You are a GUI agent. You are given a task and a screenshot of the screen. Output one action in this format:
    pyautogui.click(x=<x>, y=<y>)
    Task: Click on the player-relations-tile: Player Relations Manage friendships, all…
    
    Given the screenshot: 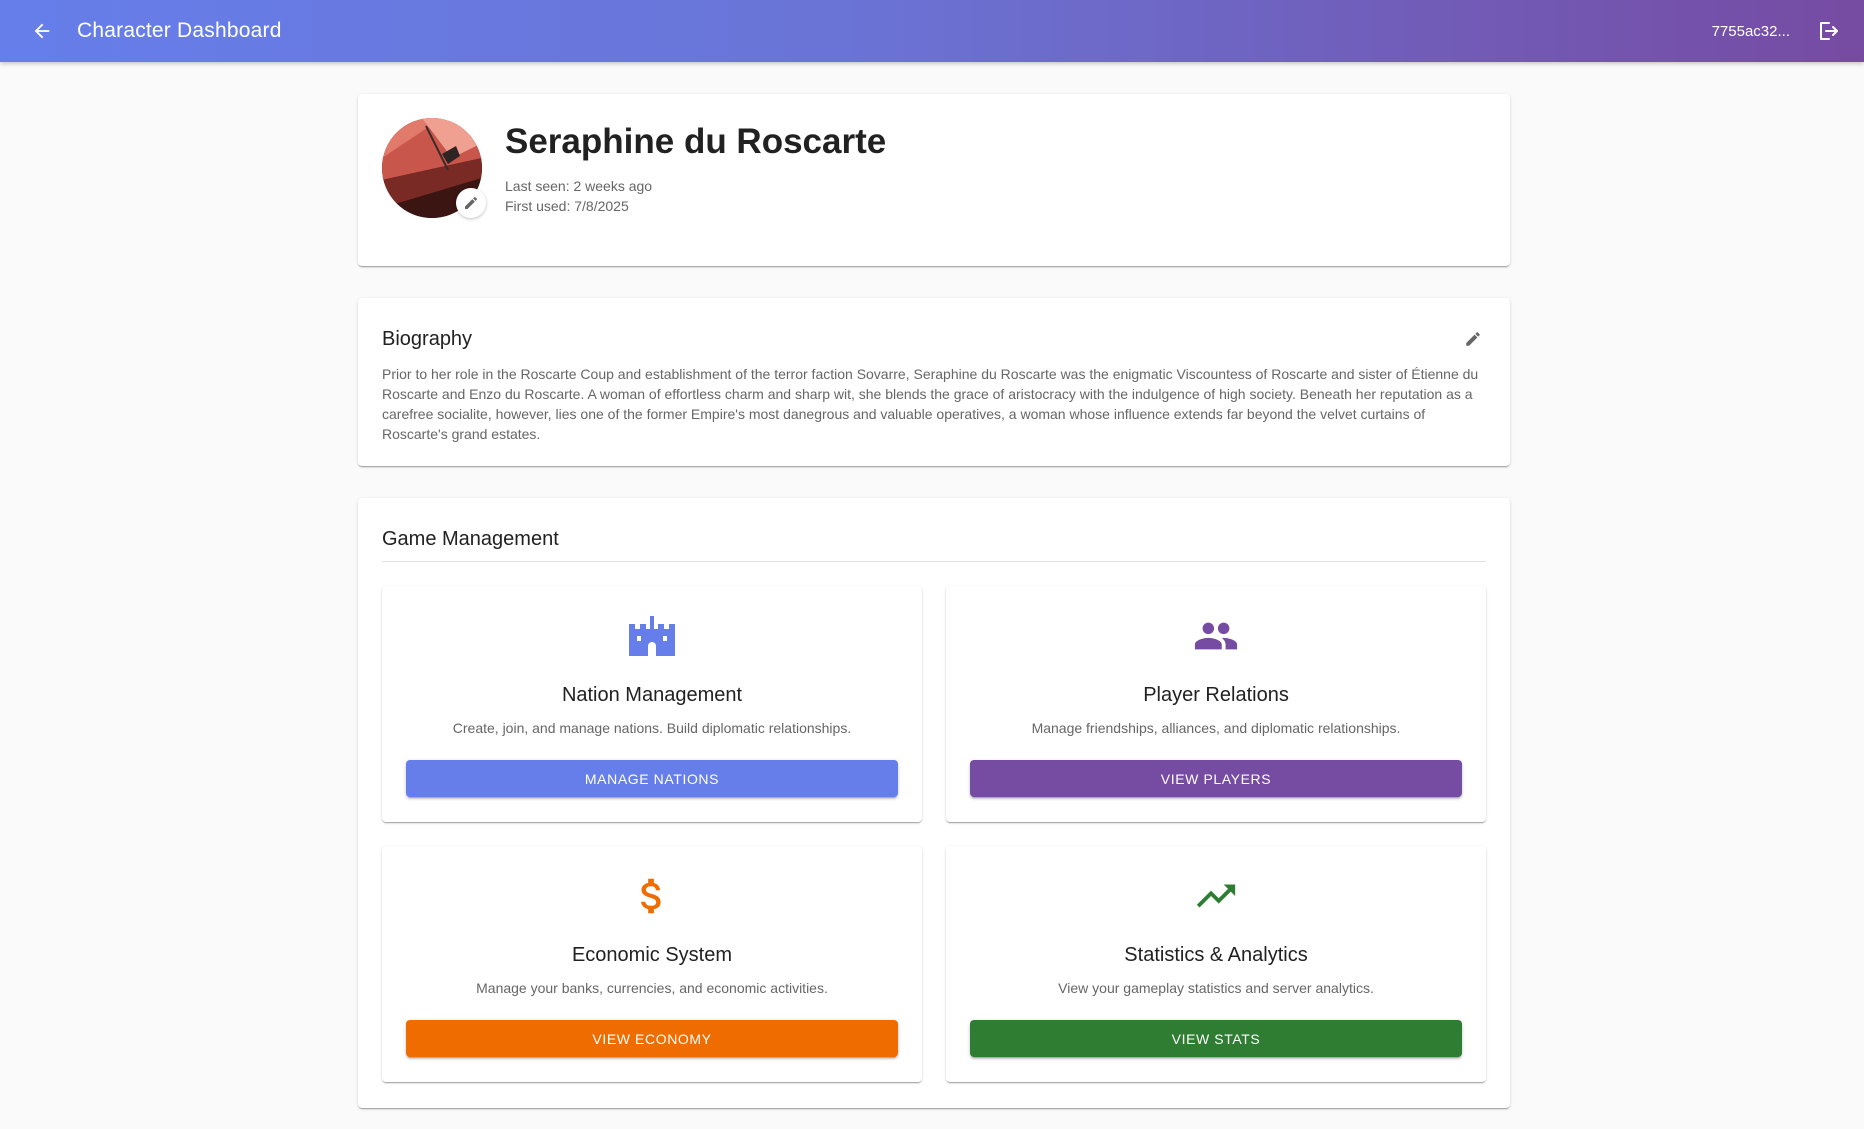 What is the action you would take?
    pyautogui.click(x=1216, y=704)
    